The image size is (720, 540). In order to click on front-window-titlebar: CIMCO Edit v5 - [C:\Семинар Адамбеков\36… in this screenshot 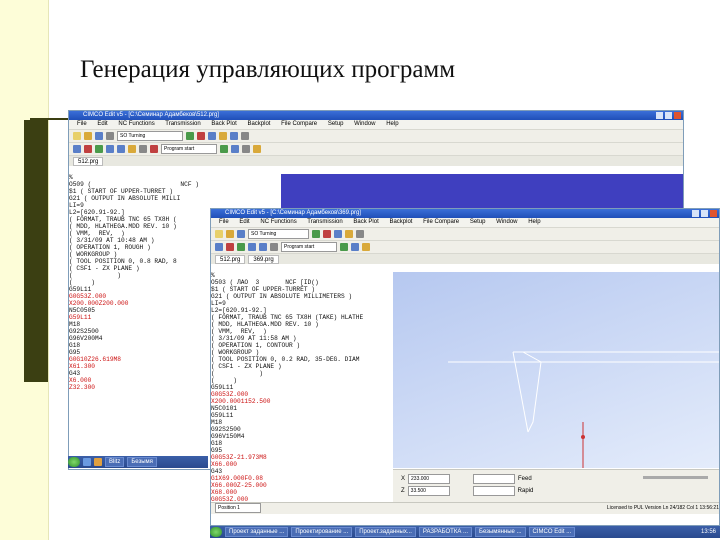, I will do `click(465, 213)`.